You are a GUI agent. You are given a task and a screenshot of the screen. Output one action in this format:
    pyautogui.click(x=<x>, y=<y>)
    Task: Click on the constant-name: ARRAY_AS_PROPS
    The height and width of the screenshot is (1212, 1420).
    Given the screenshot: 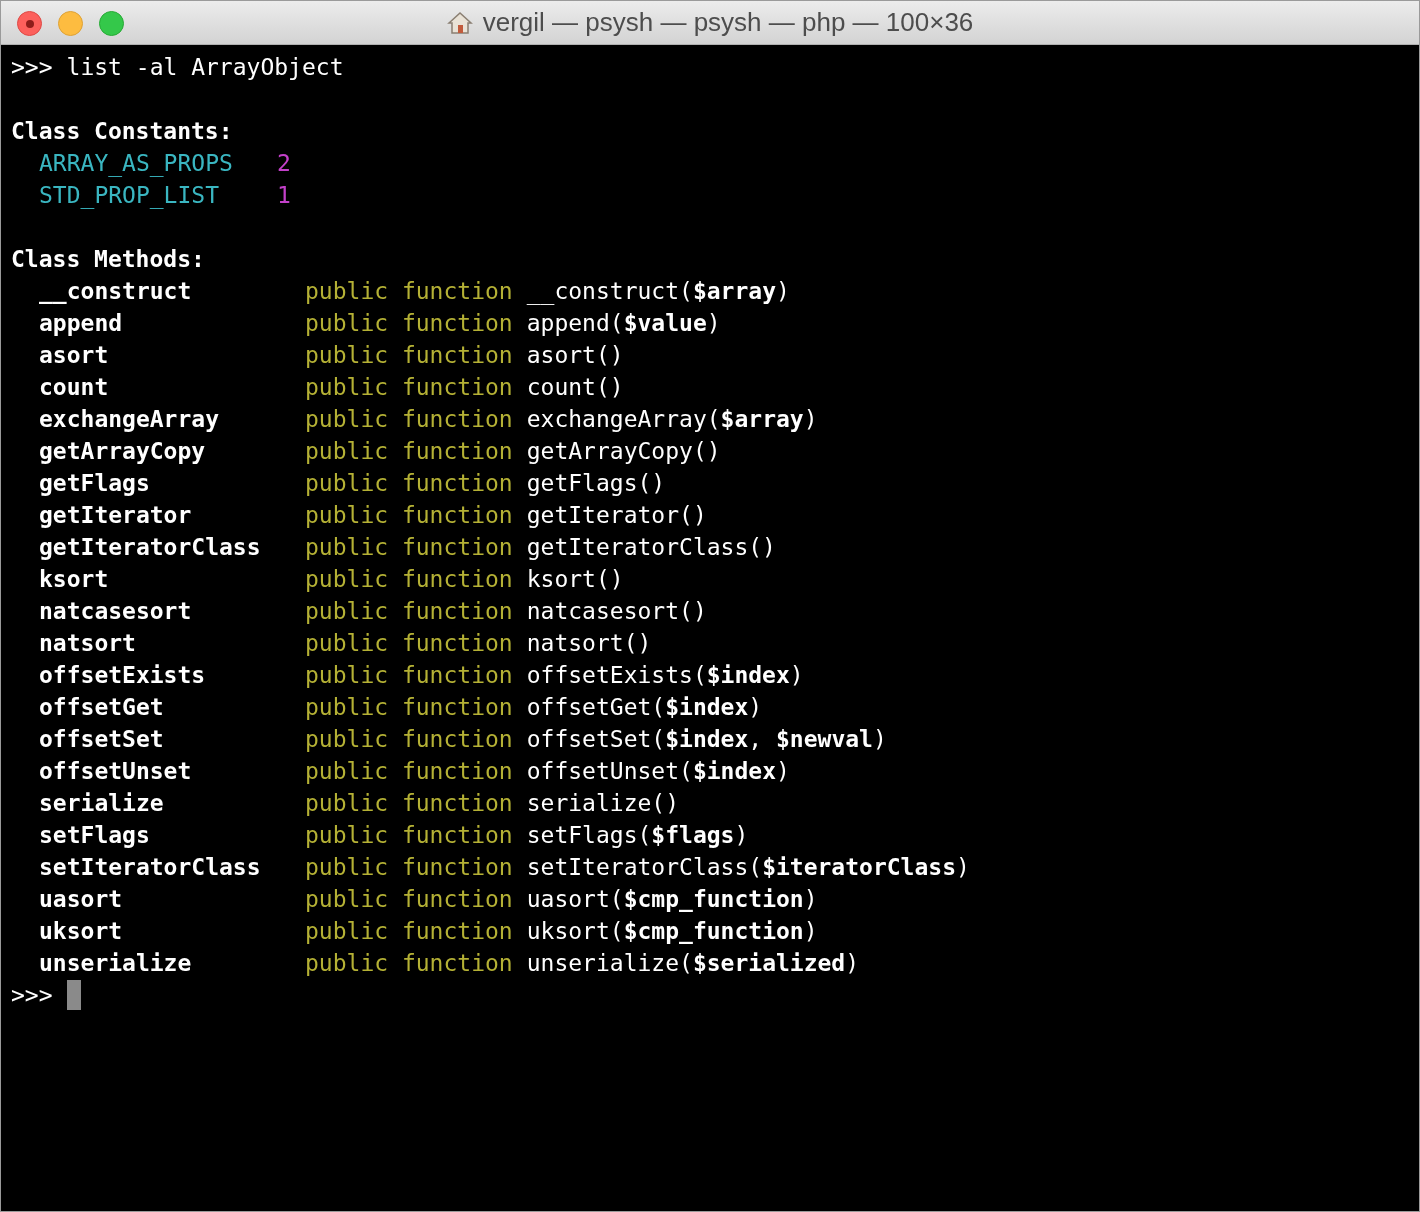 What is the action you would take?
    pyautogui.click(x=136, y=164)
    